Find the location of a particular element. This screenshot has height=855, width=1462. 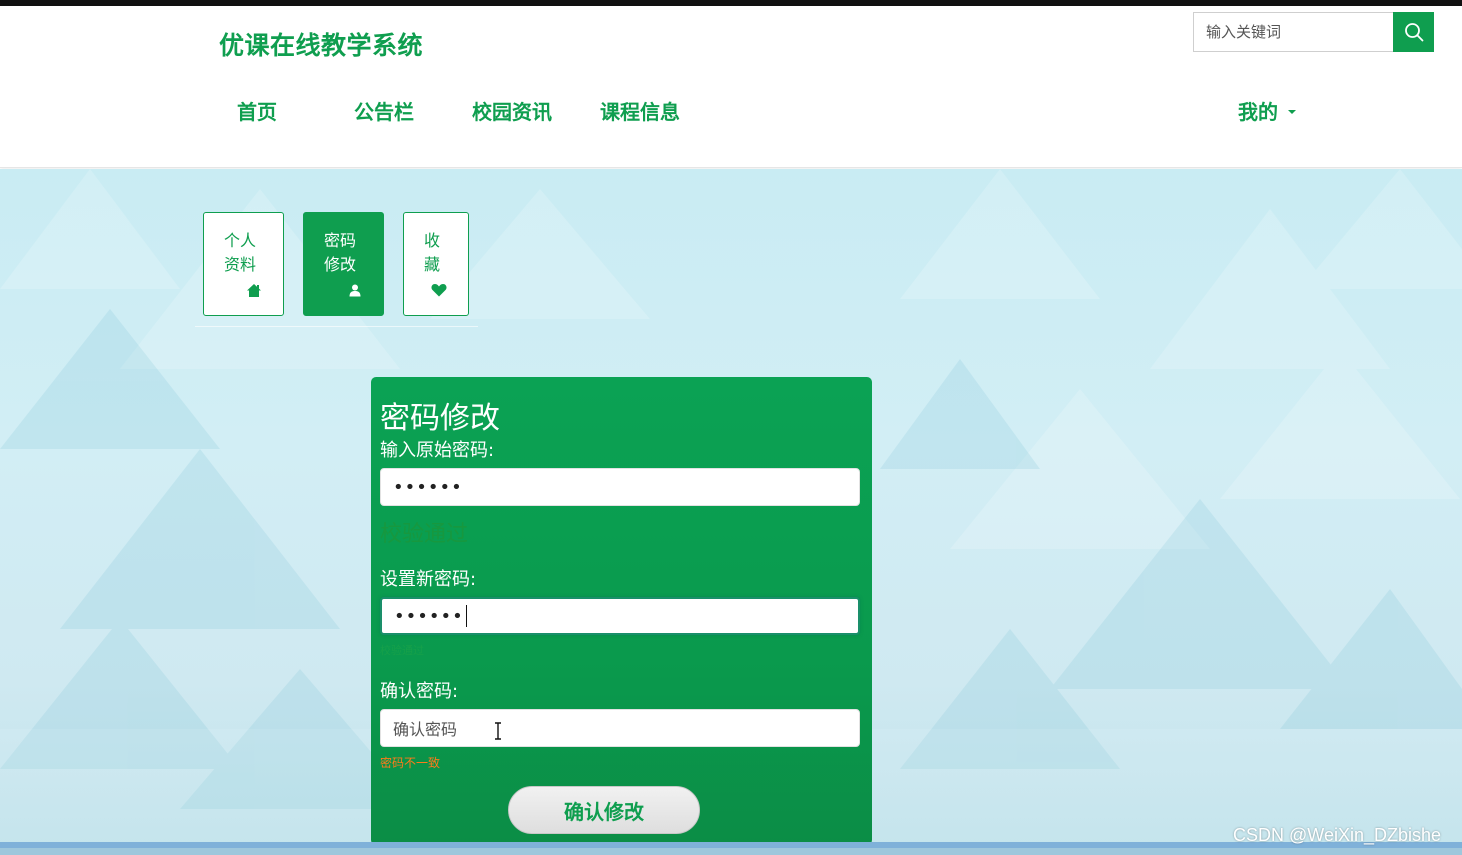

tab-favorites: 收 藏 is located at coordinates (436, 264).